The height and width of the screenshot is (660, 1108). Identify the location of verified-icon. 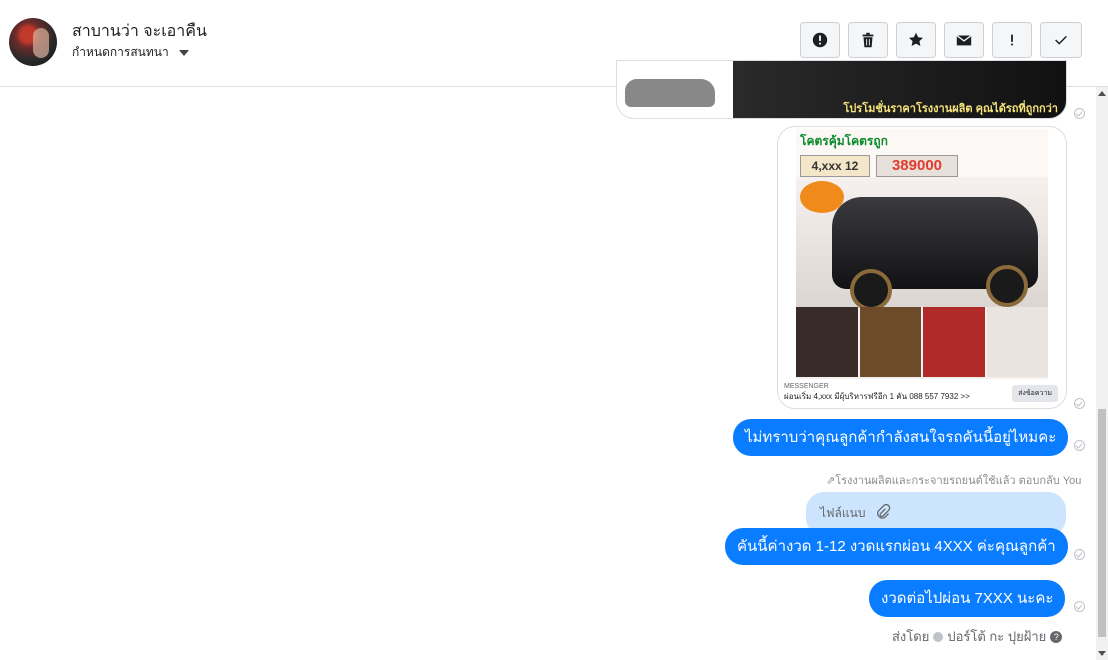
(938, 636).